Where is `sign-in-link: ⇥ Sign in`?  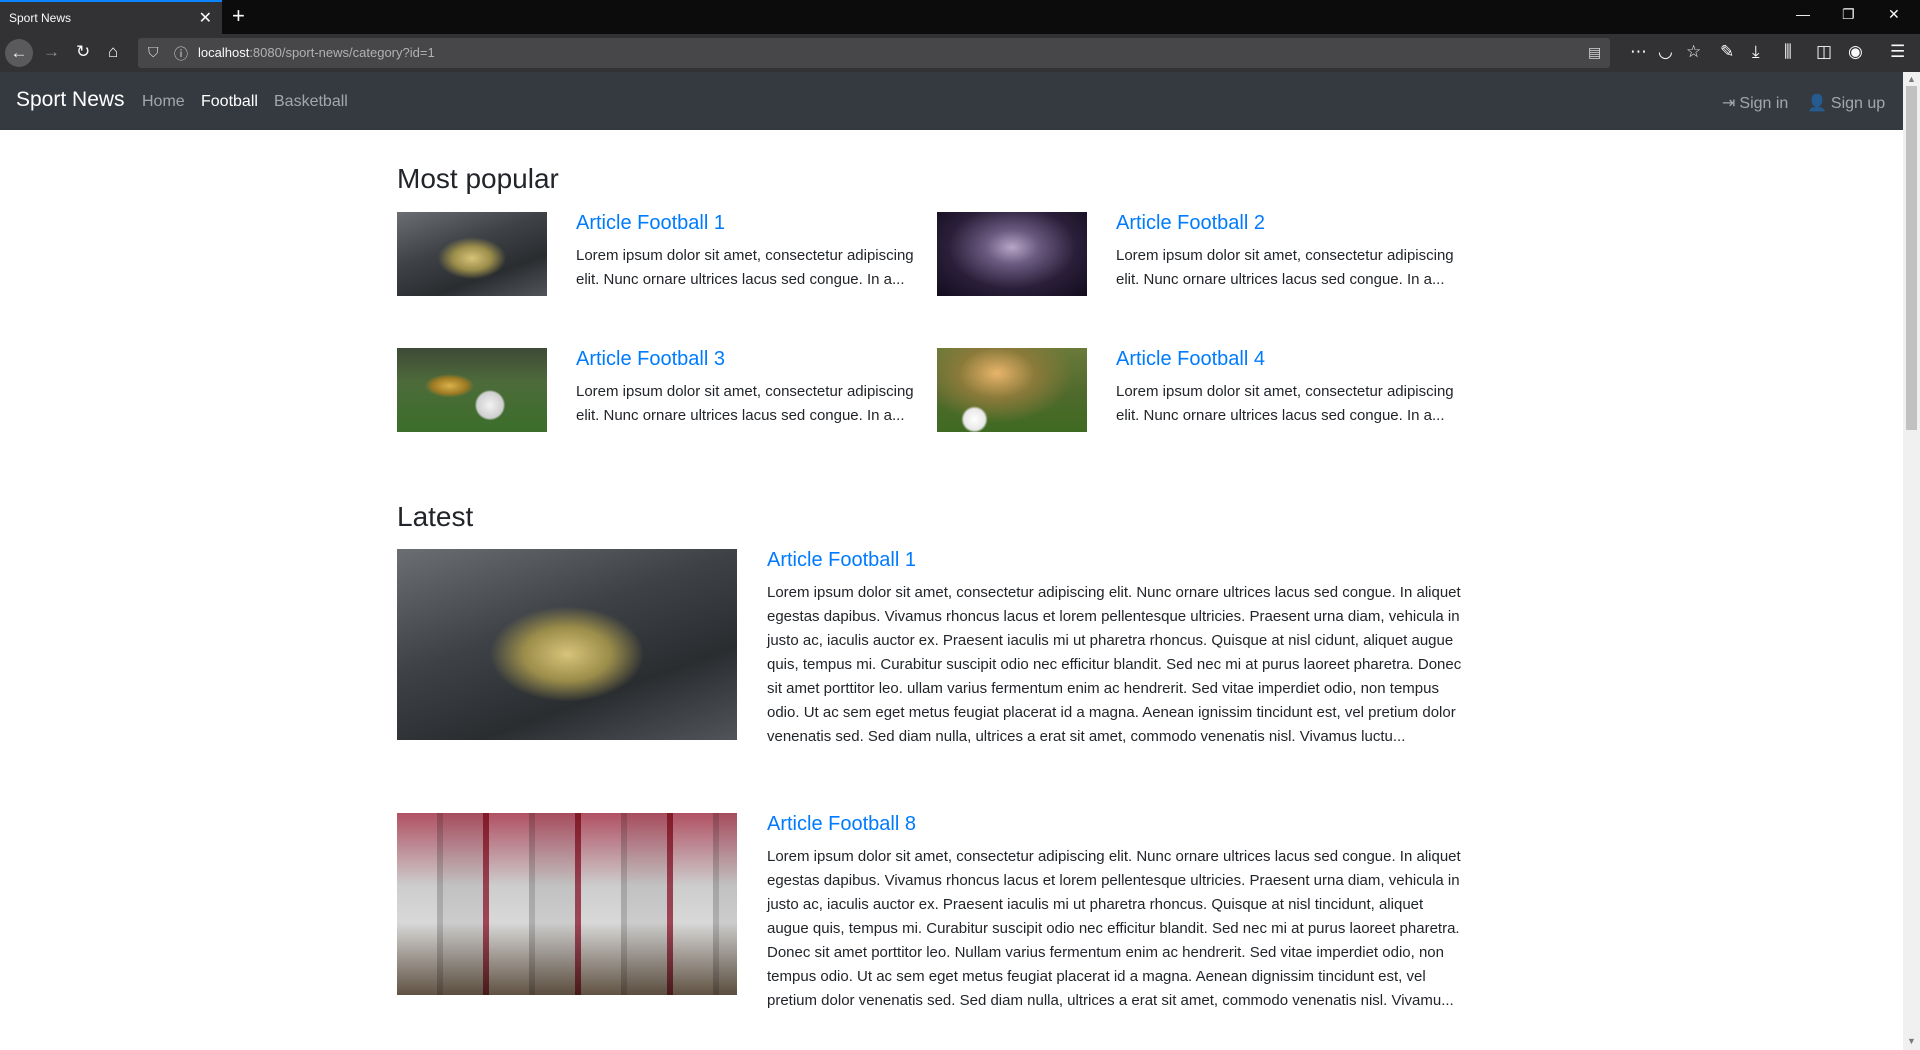
sign-in-link: ⇥ Sign in is located at coordinates (1755, 103).